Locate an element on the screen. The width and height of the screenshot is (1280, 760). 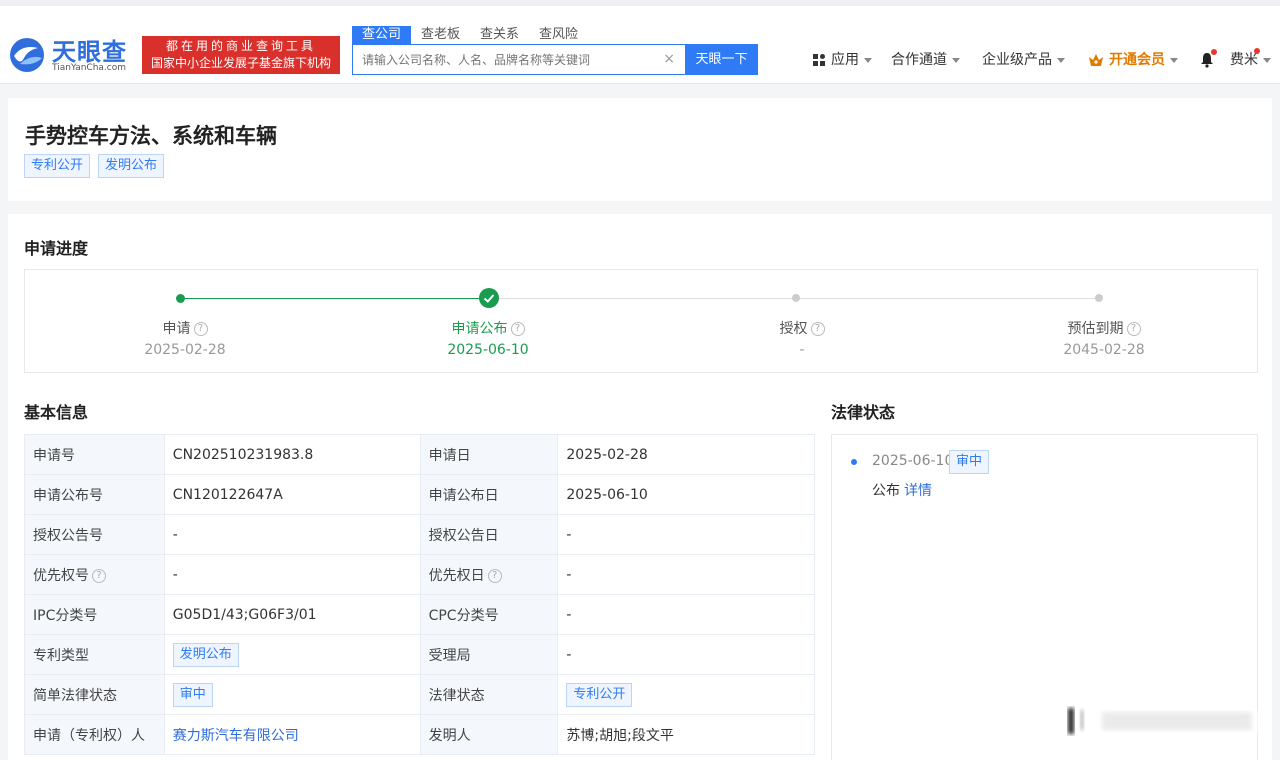
step-publish-date: 2025-06-10 is located at coordinates (488, 350).